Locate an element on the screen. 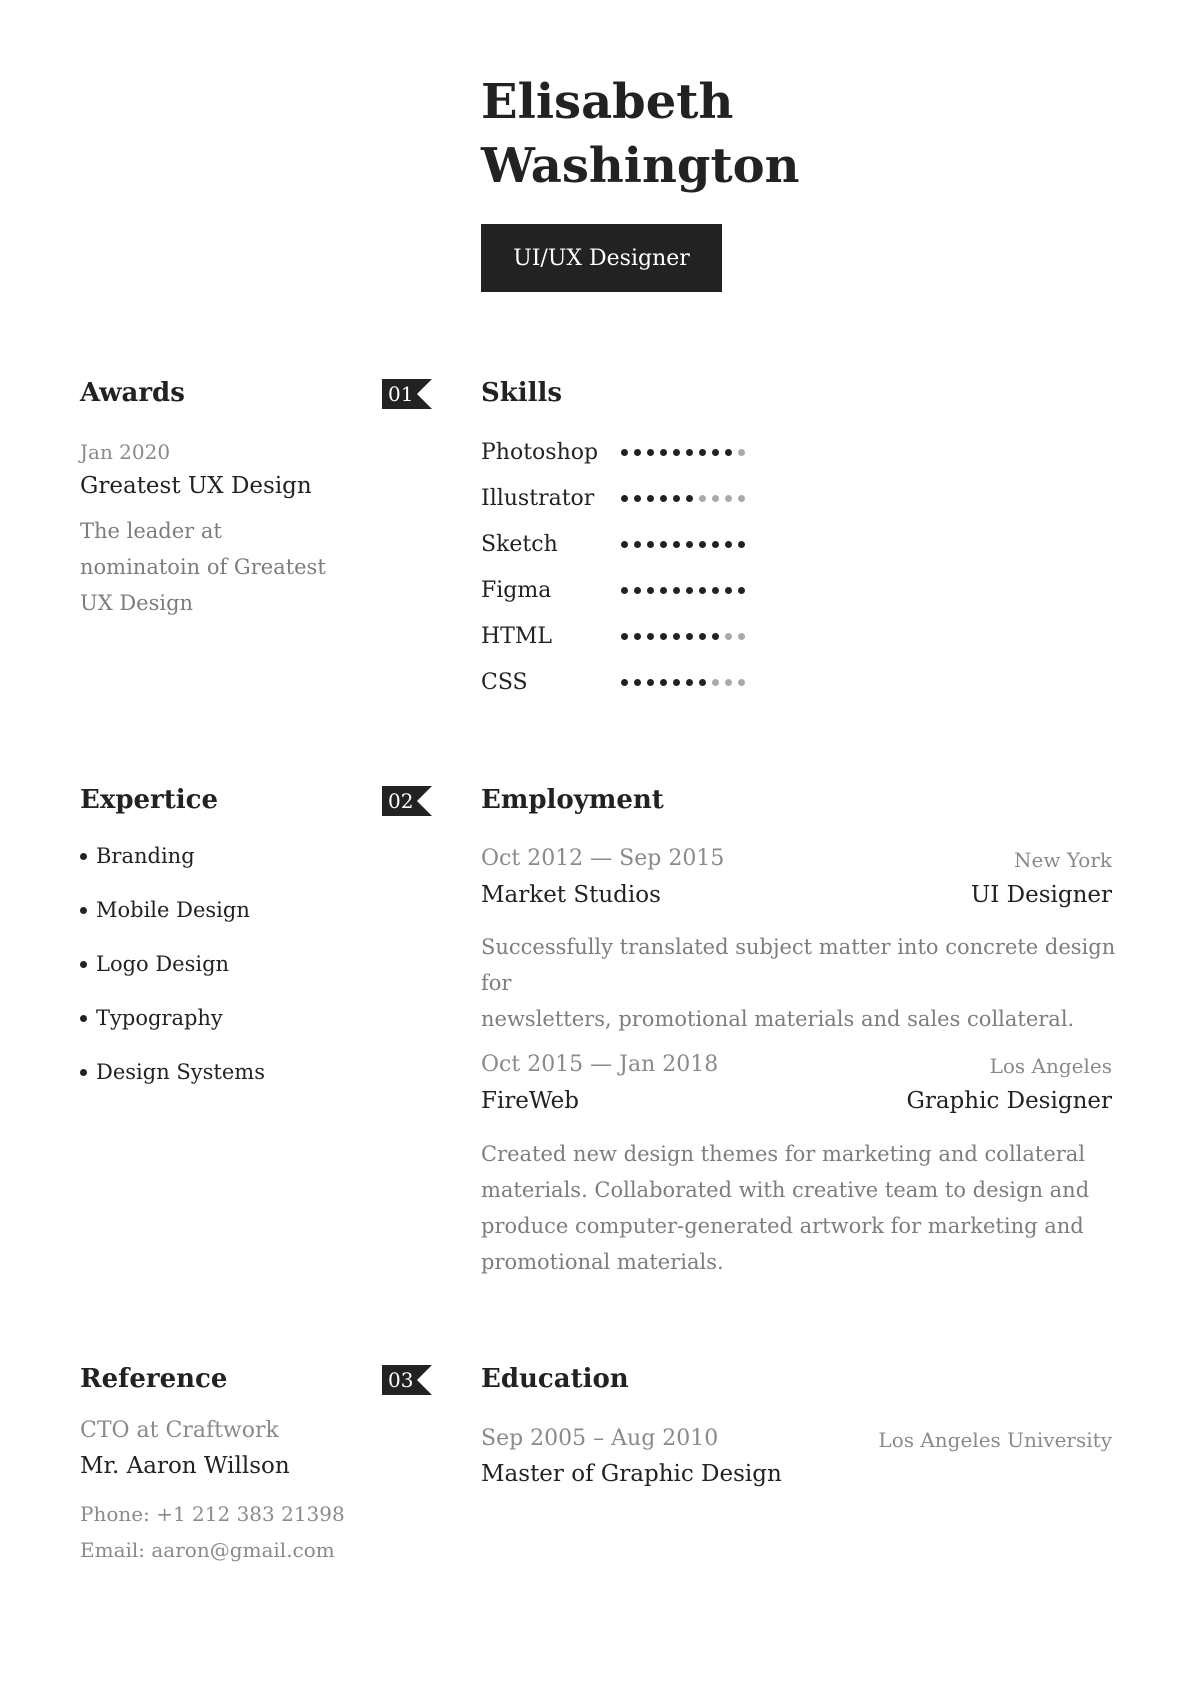 This screenshot has height=1684, width=1190. expertise-item: Logo Design is located at coordinates (154, 964).